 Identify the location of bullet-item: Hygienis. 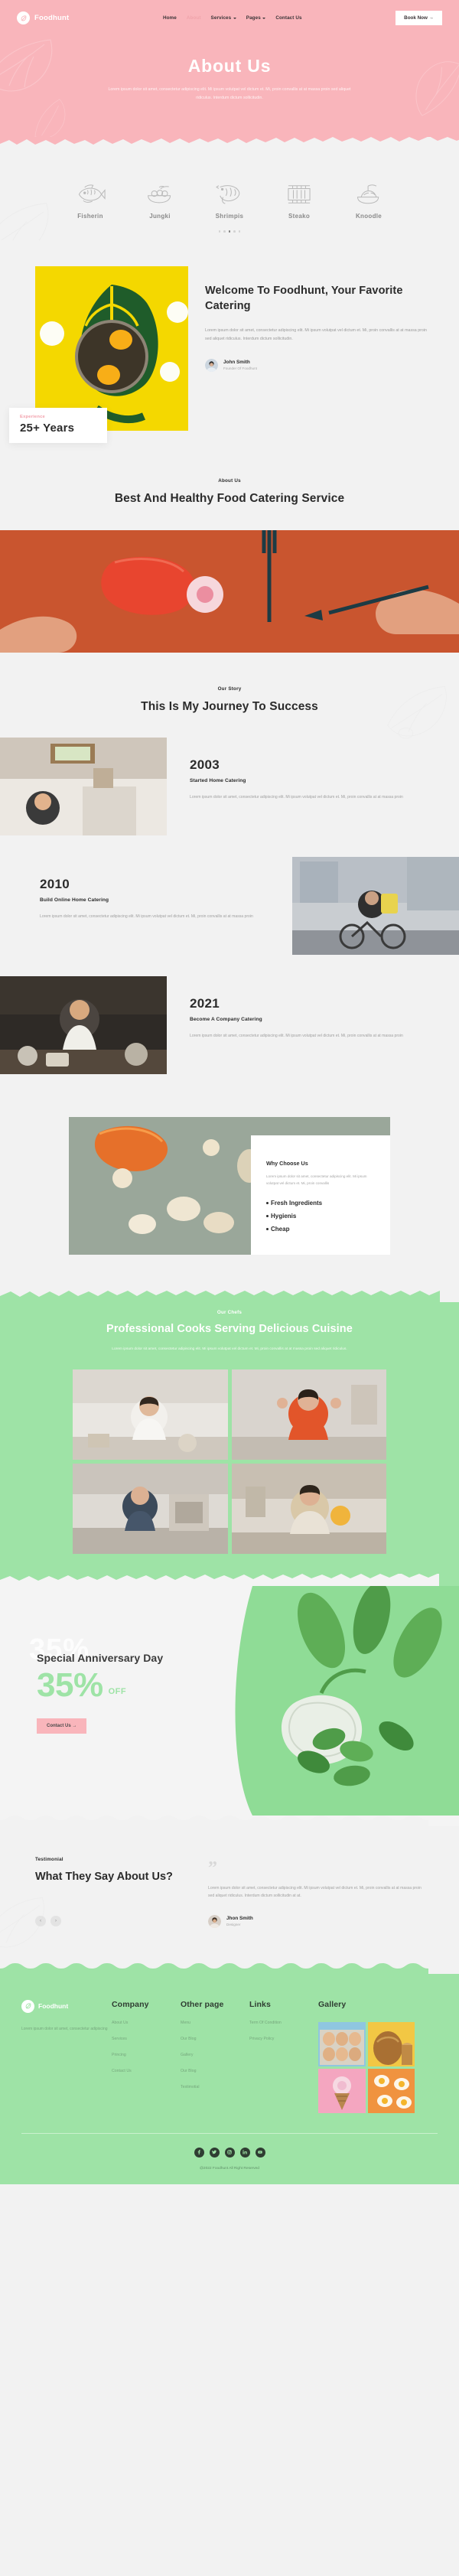
(320, 1216).